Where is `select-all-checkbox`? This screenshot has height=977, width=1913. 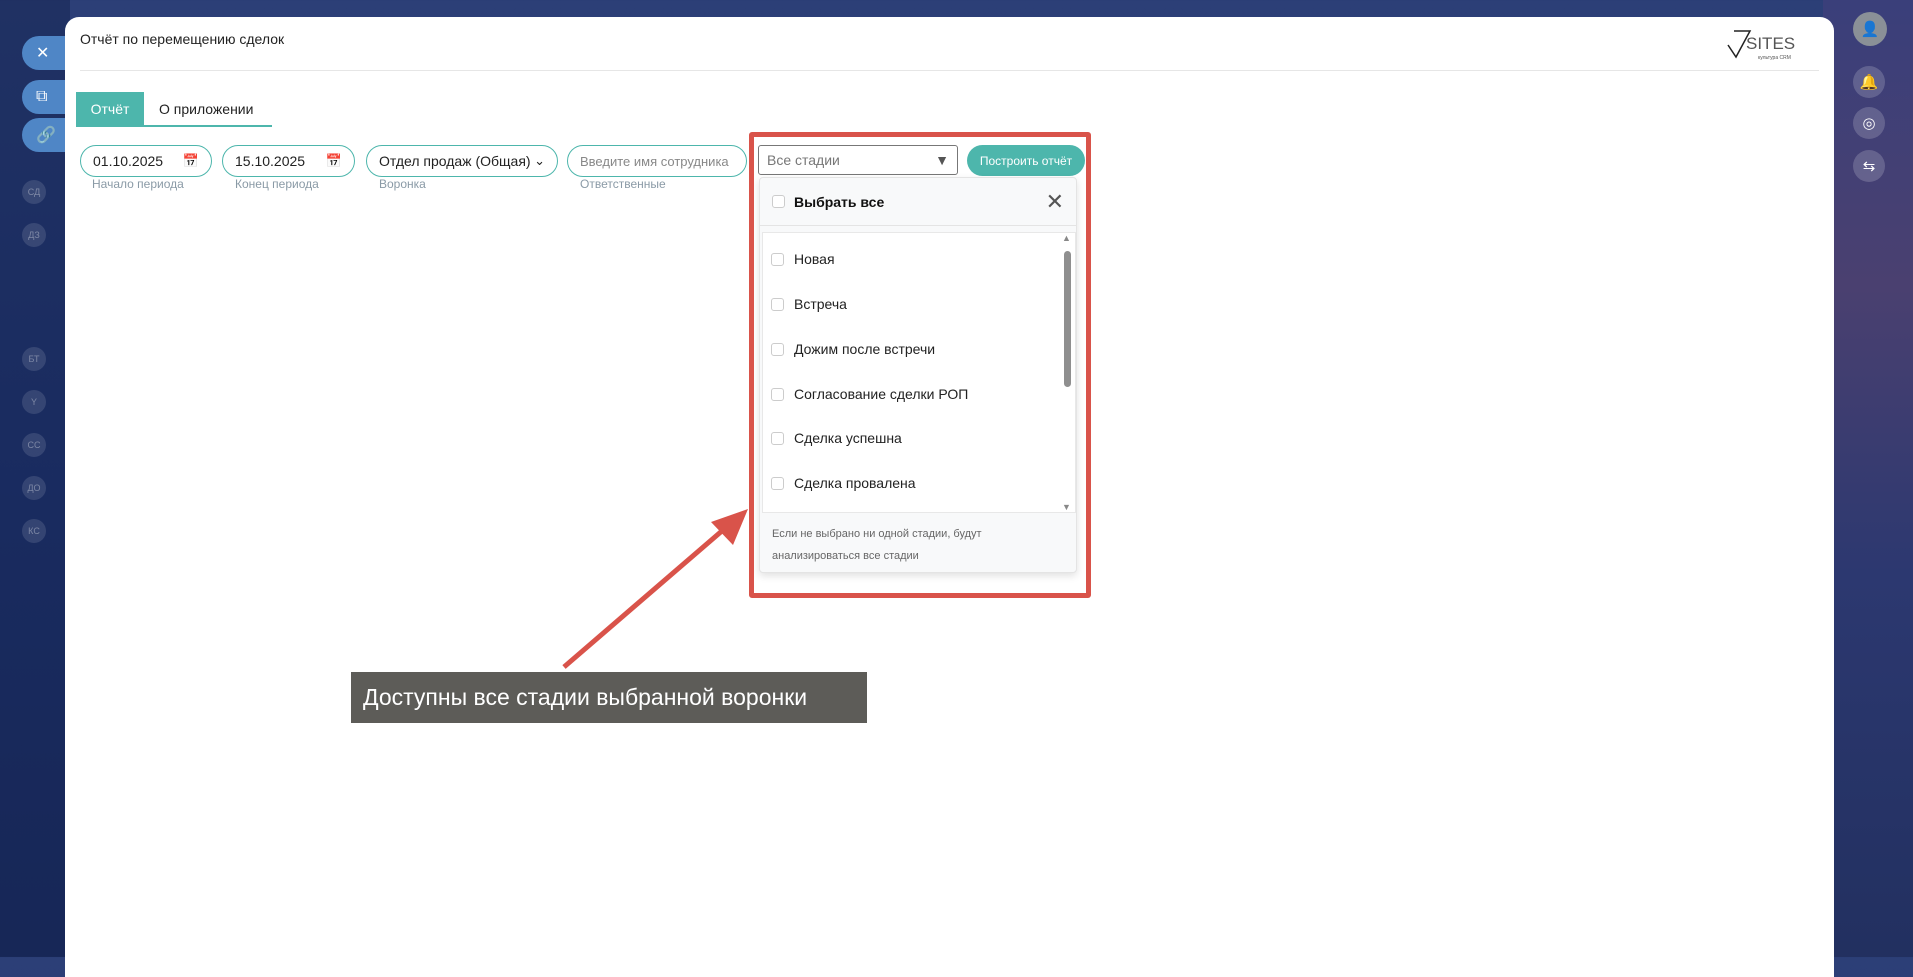
select-all-checkbox is located at coordinates (778, 201).